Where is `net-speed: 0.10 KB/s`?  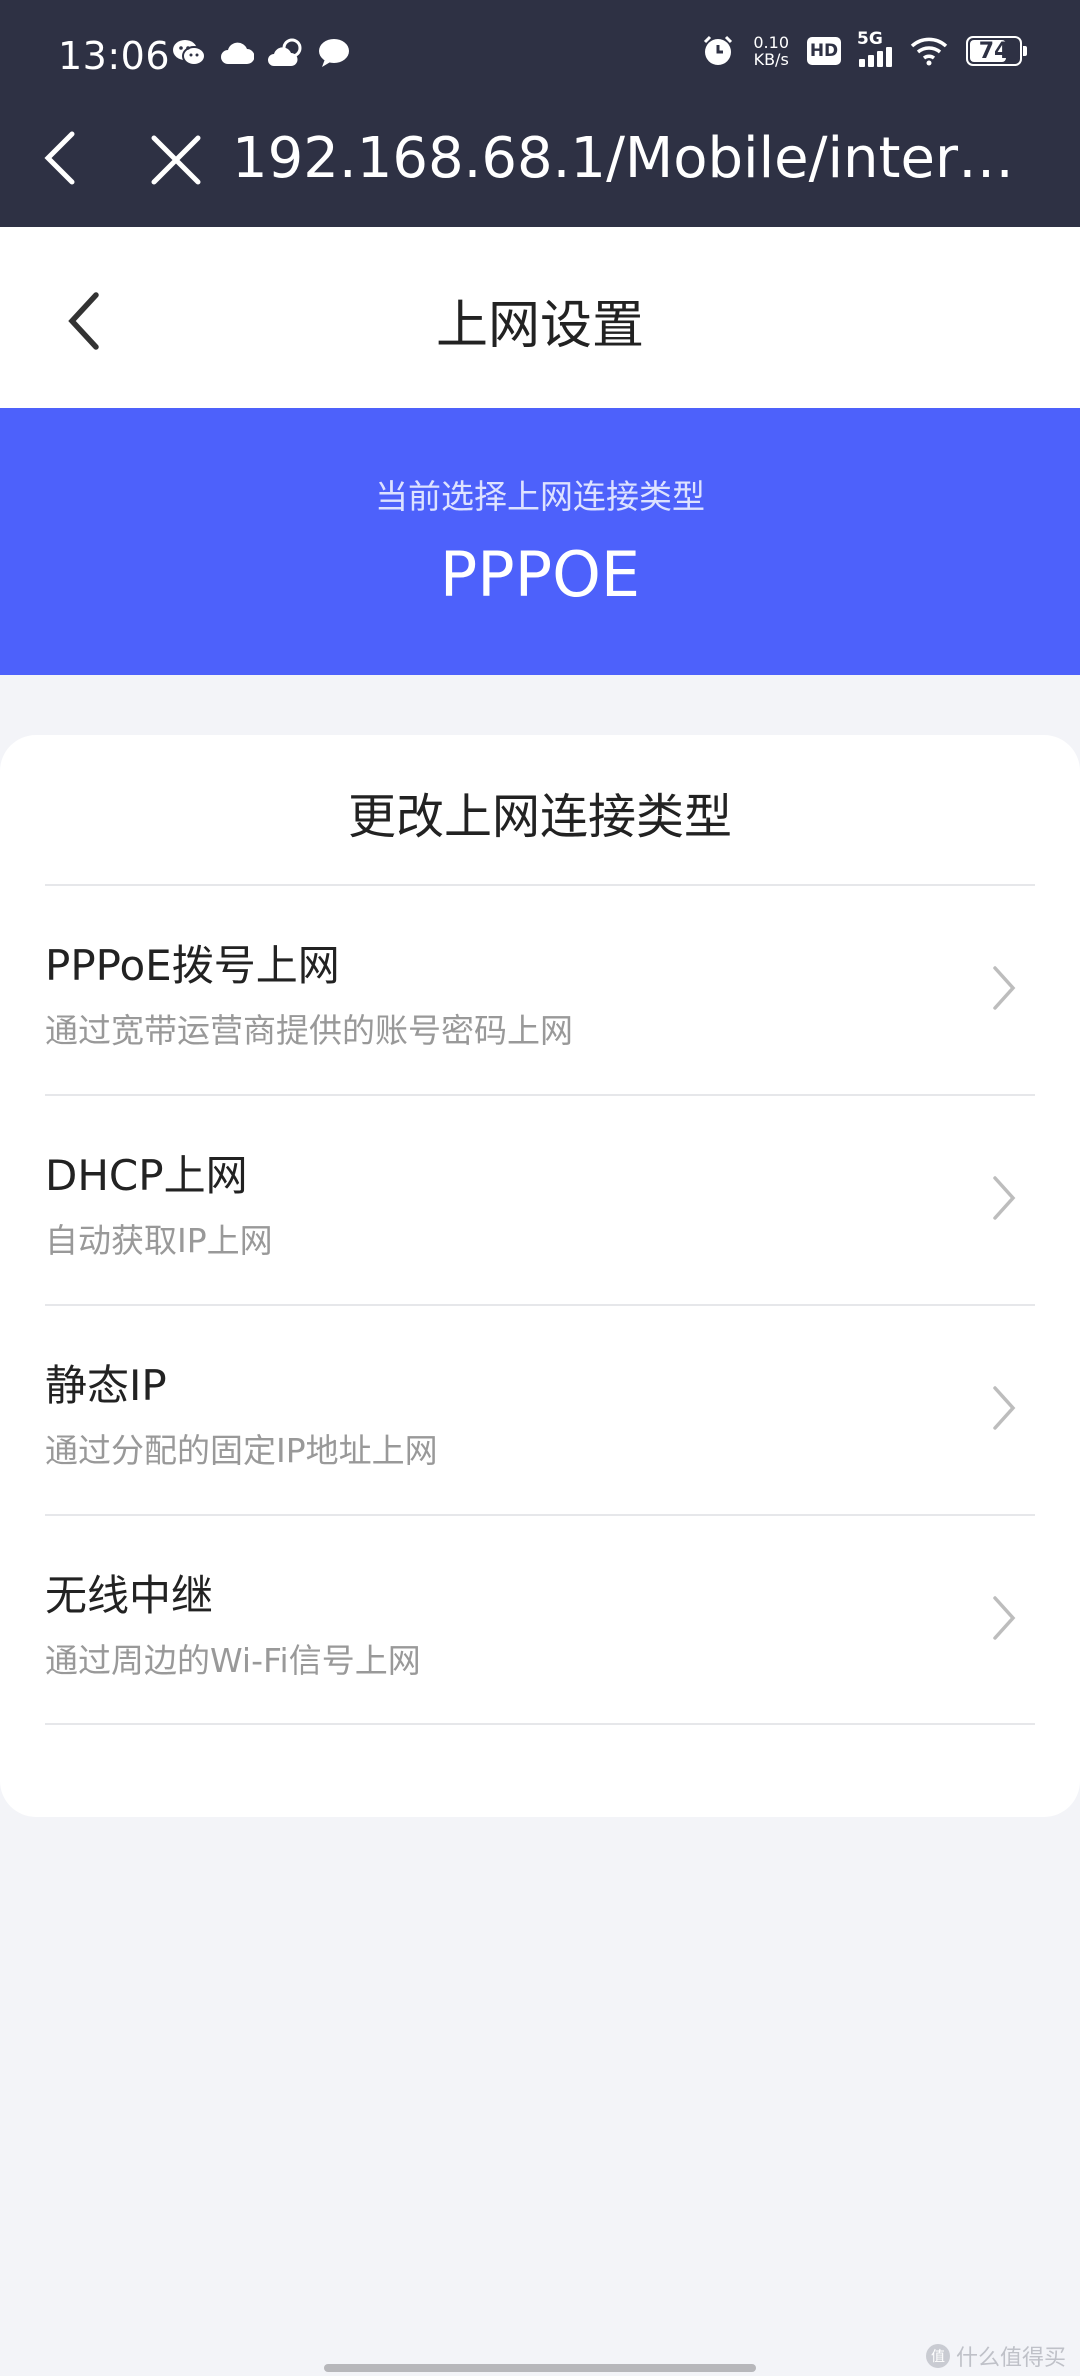 net-speed: 0.10 KB/s is located at coordinates (771, 51).